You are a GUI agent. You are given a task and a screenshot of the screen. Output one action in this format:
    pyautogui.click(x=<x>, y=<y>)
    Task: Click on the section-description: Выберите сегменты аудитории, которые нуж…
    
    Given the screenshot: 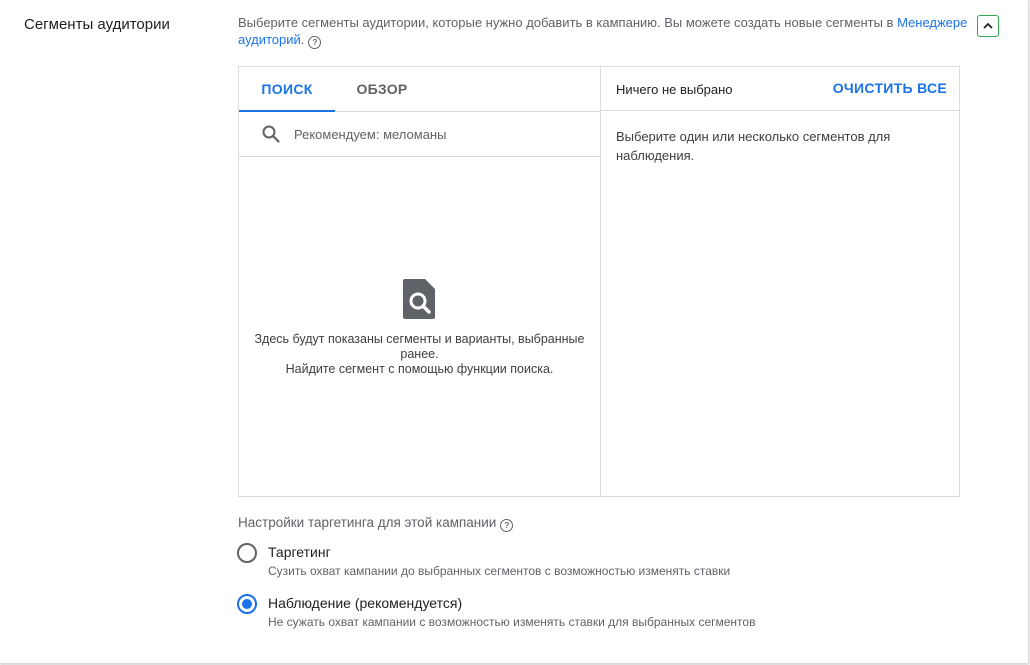 What is the action you would take?
    pyautogui.click(x=603, y=31)
    